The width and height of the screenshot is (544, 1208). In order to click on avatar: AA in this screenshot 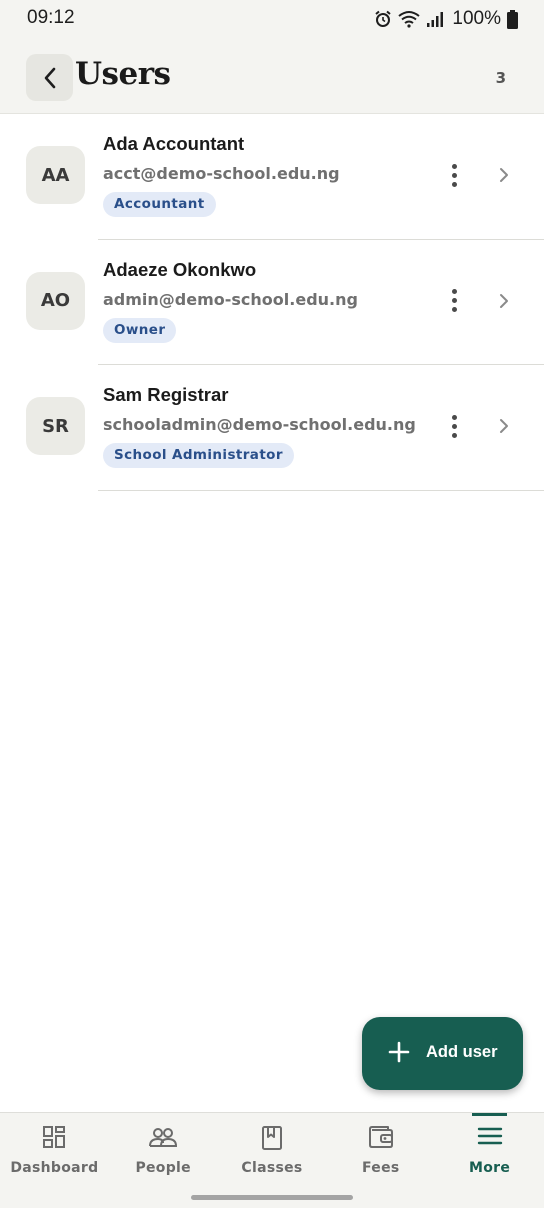, I will do `click(55, 175)`.